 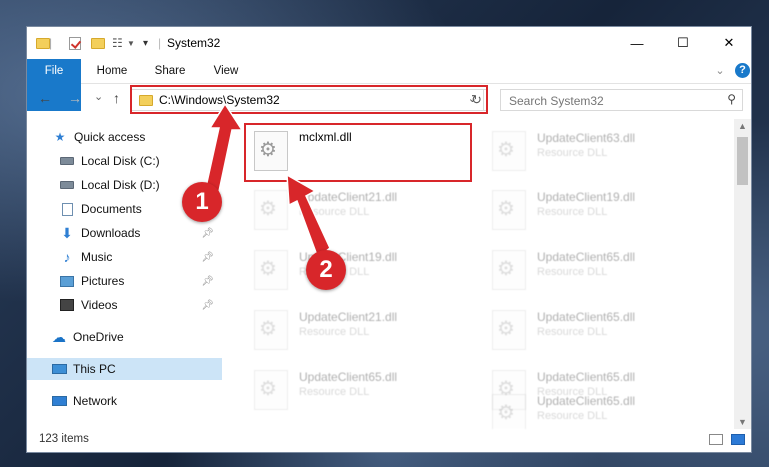 I want to click on step-1-badge: 1, so click(x=202, y=202).